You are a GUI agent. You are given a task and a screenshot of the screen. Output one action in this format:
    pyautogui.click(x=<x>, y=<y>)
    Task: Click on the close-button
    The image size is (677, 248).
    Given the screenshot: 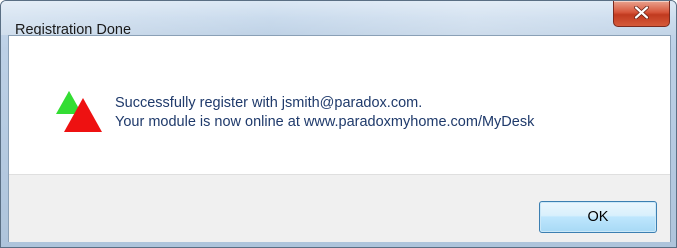 What is the action you would take?
    pyautogui.click(x=641, y=14)
    